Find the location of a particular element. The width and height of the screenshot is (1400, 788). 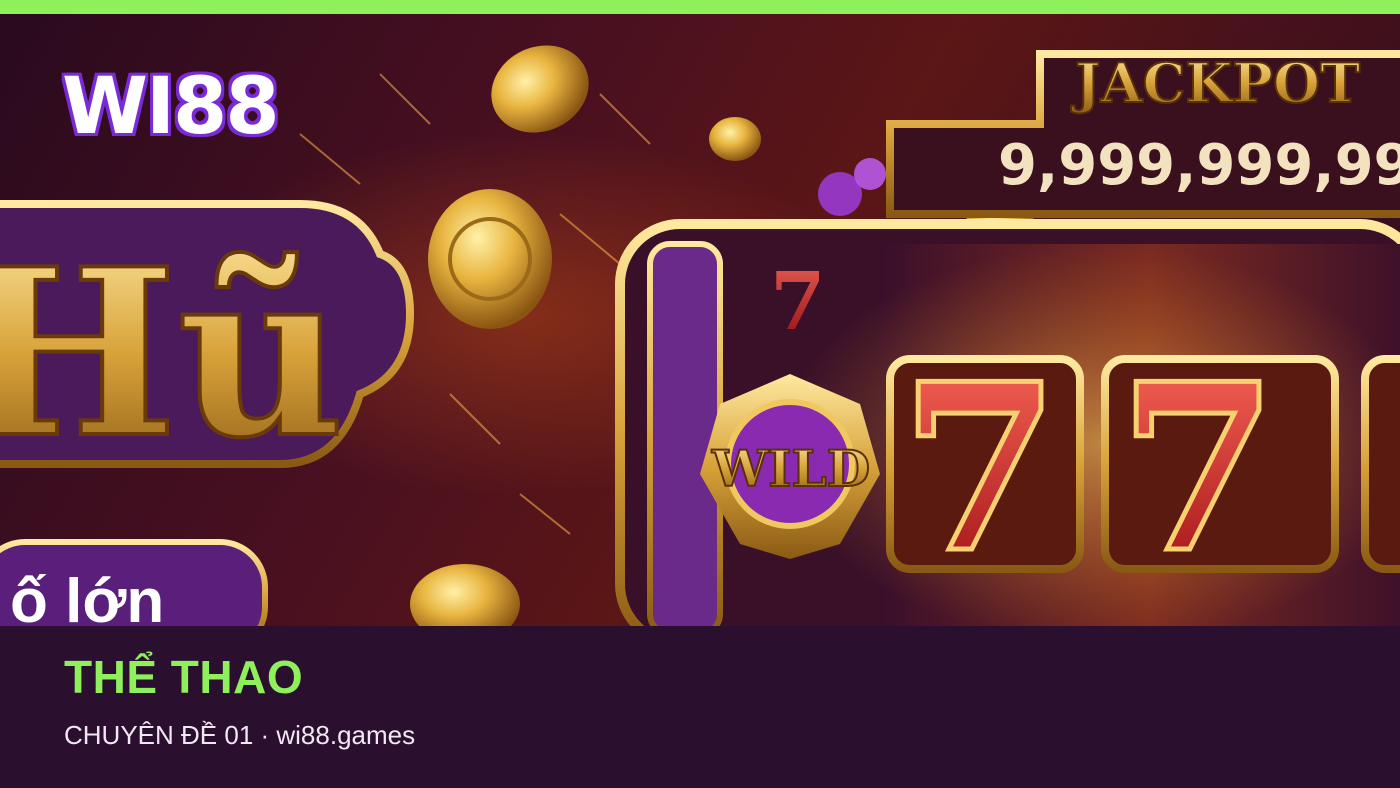

subline-text: ố lớn is located at coordinates (87, 596).